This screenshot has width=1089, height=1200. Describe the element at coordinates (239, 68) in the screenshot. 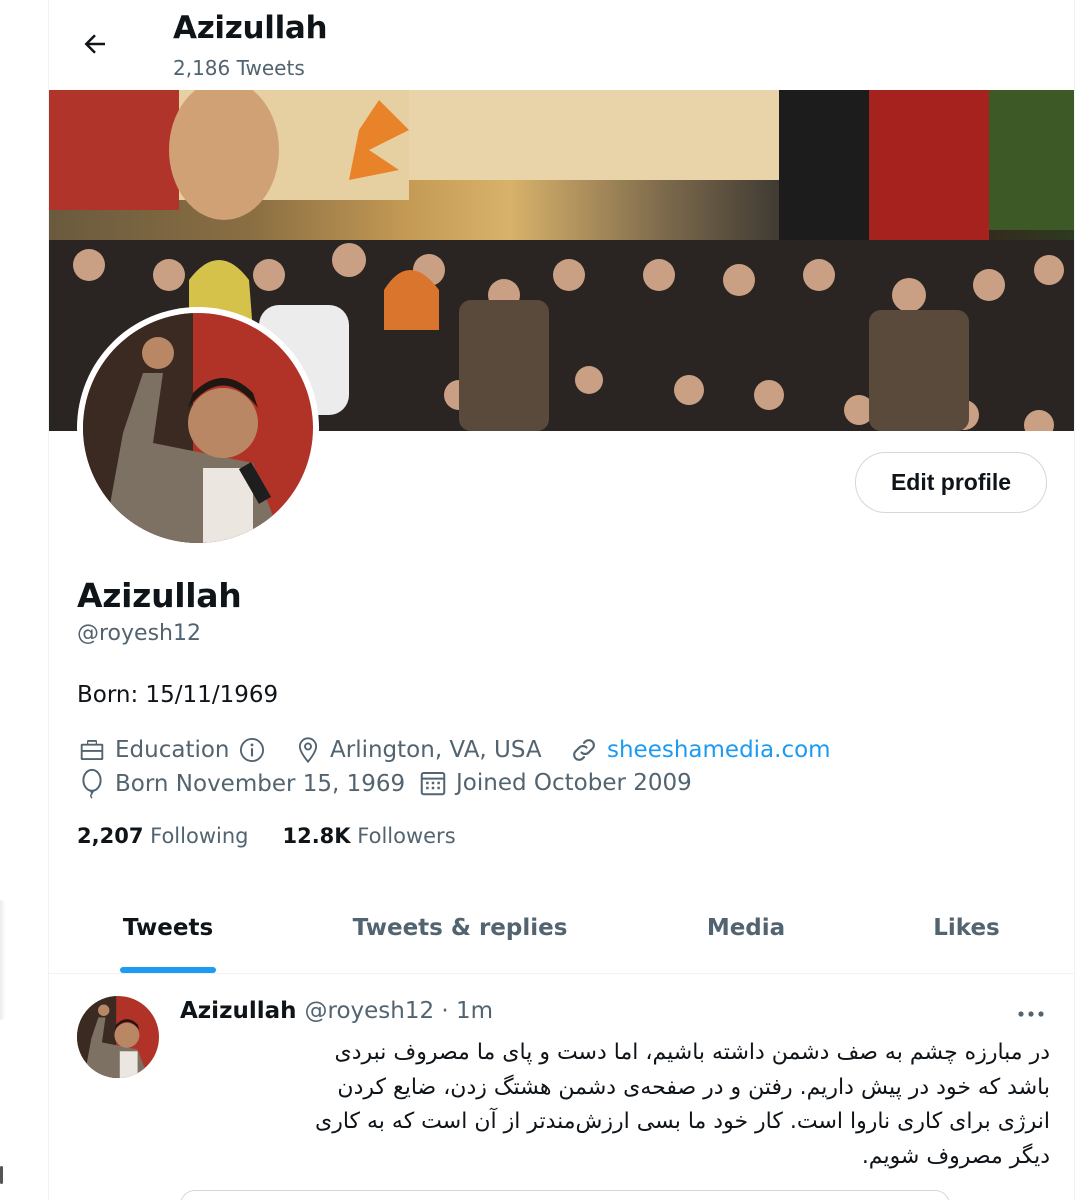

I see `header-tweet-count: 2,186 Tweets` at that location.